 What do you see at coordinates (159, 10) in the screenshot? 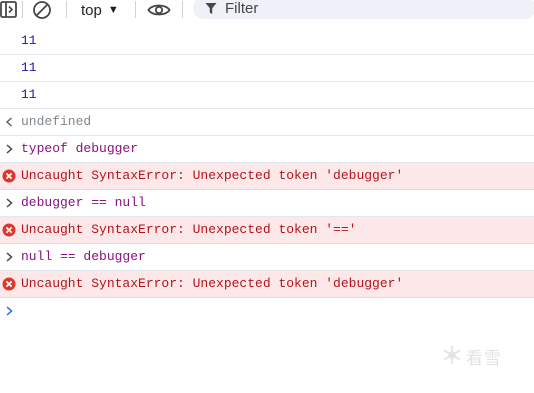
I see `eye-icon` at bounding box center [159, 10].